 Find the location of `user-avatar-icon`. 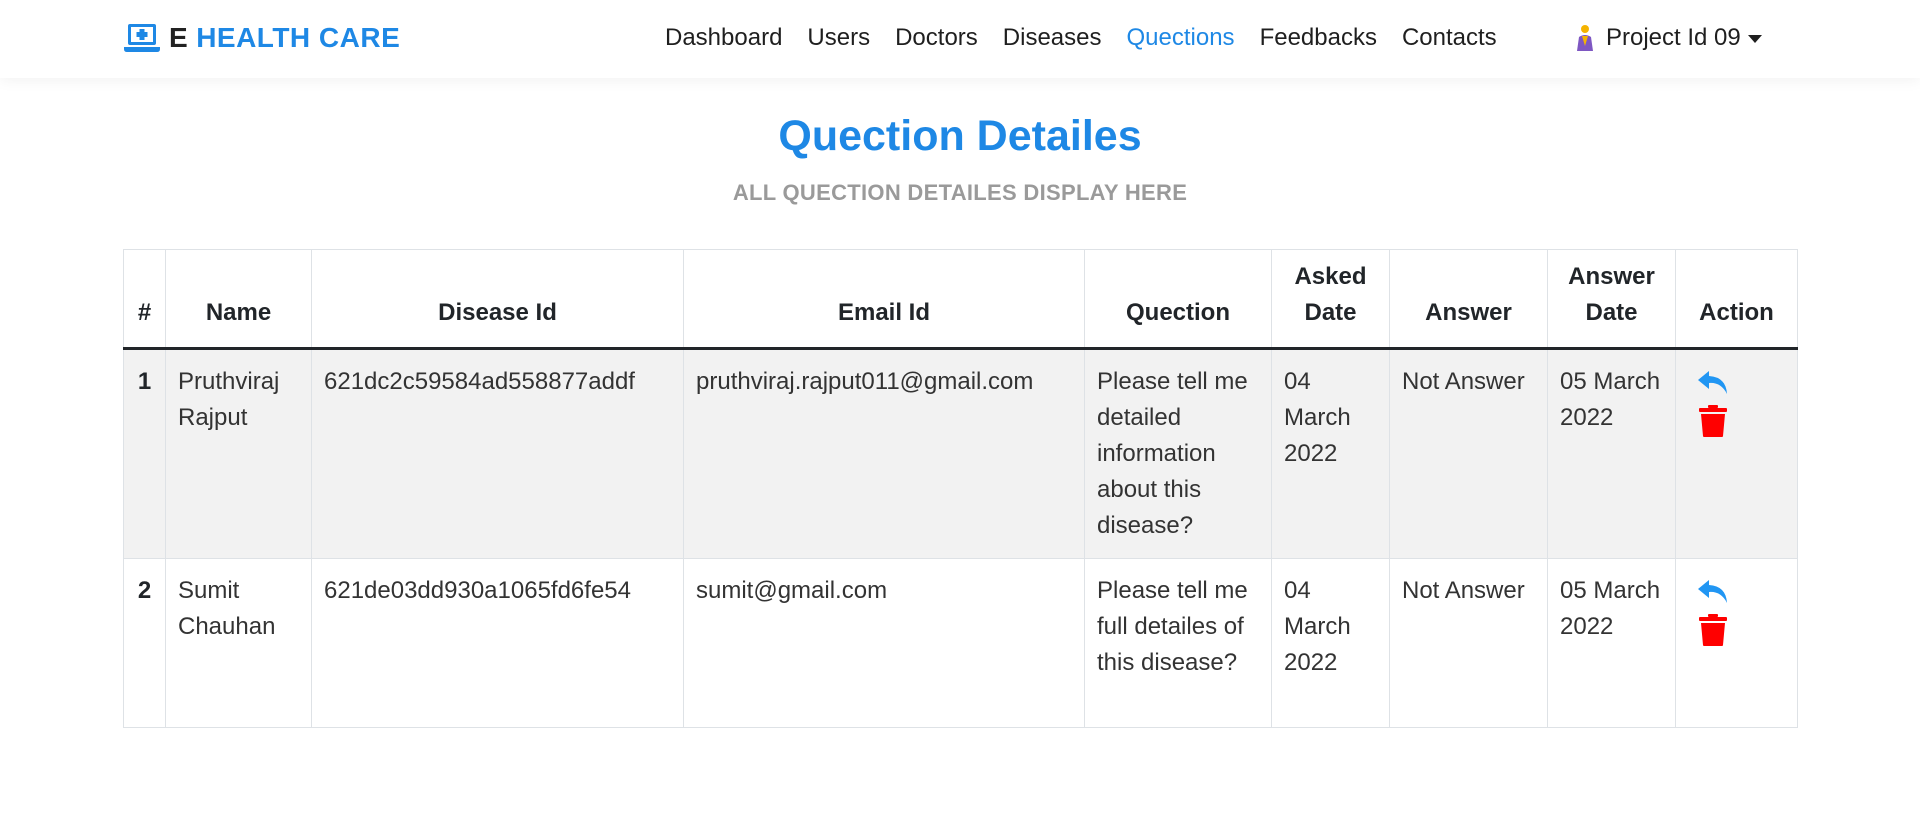

user-avatar-icon is located at coordinates (1585, 38).